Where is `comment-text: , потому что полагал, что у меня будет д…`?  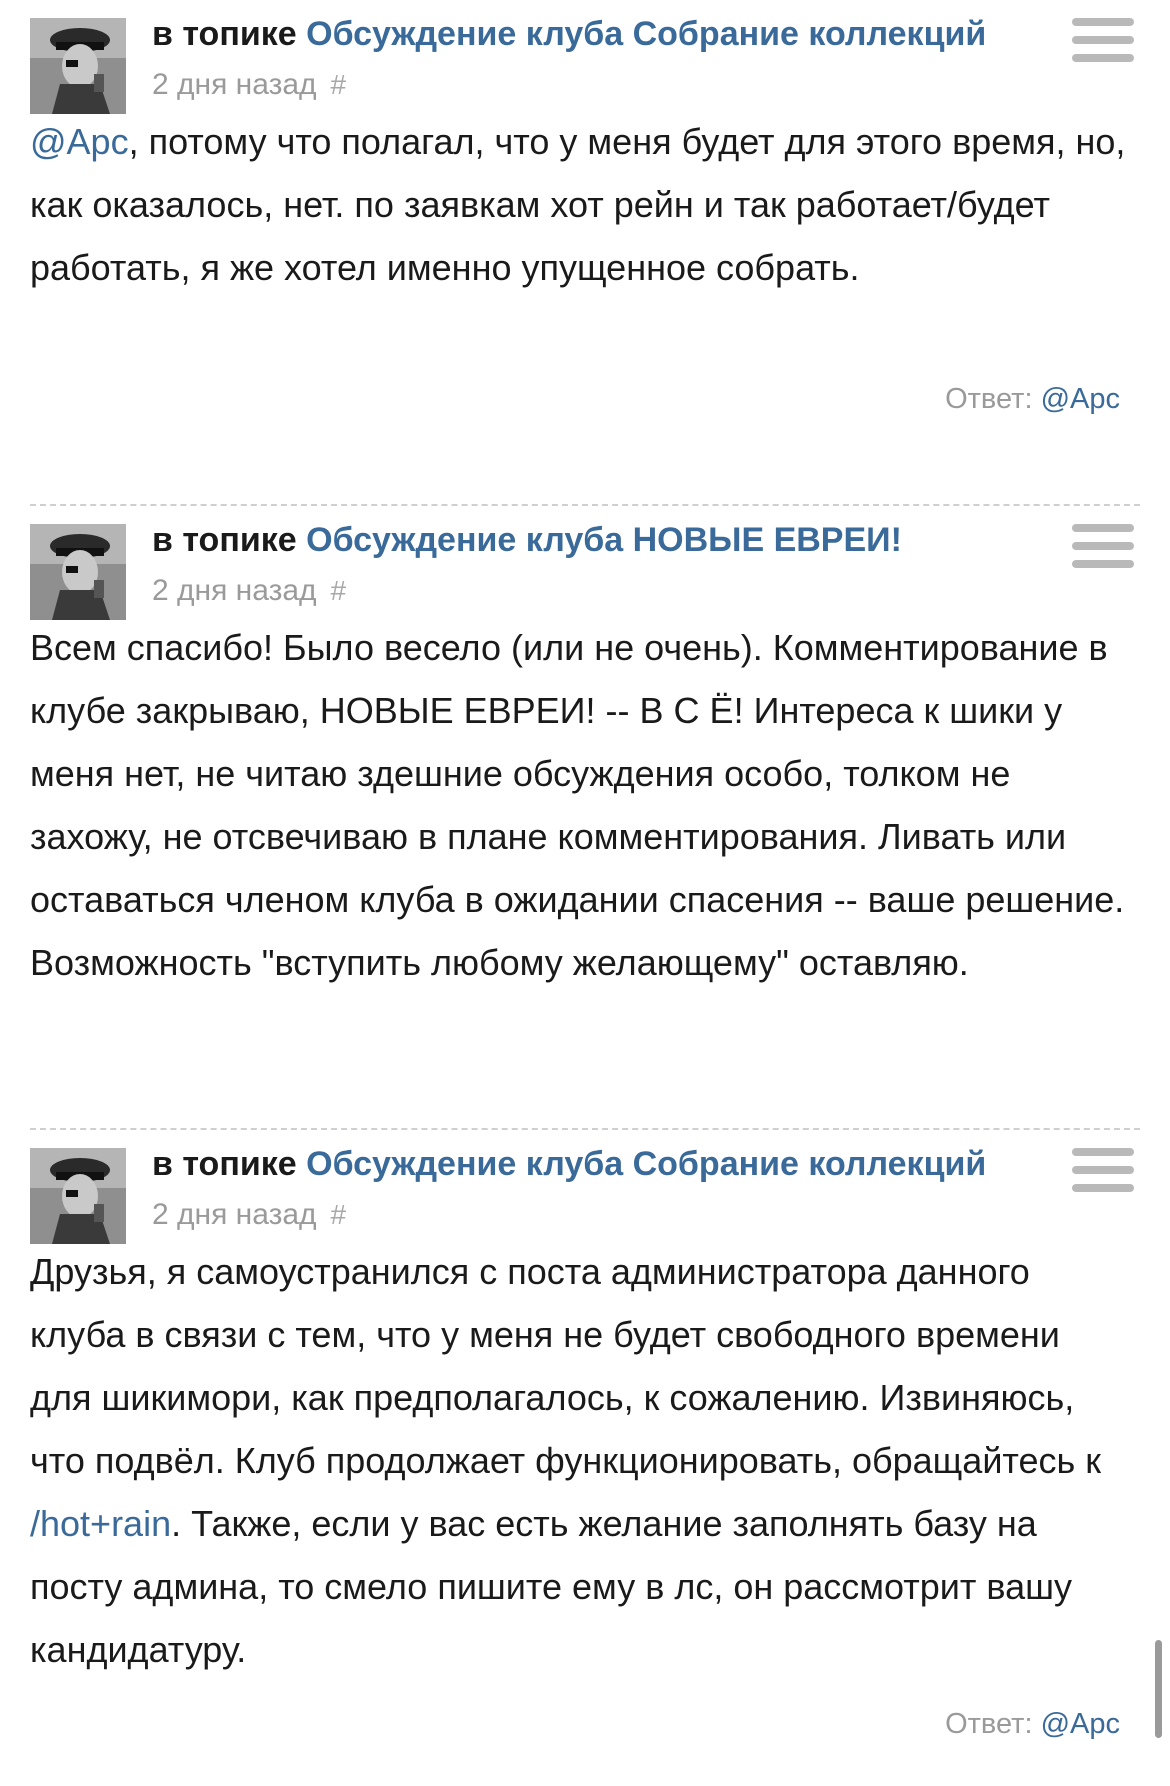
comment-text: , потому что полагал, что у меня будет д… is located at coordinates (578, 204).